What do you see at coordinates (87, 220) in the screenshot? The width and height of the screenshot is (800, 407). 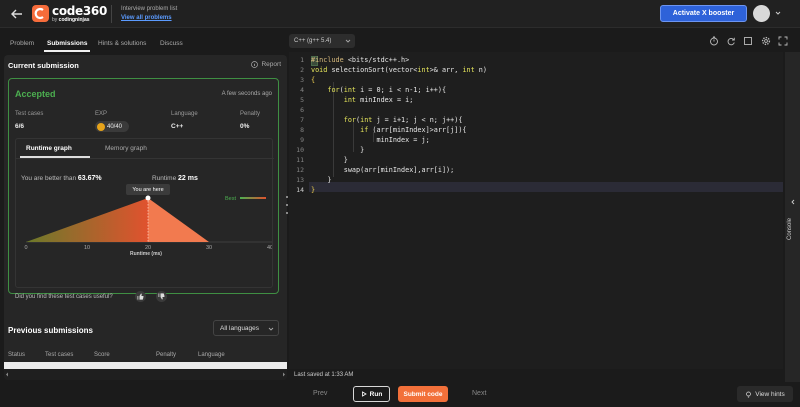 I see `area-left` at bounding box center [87, 220].